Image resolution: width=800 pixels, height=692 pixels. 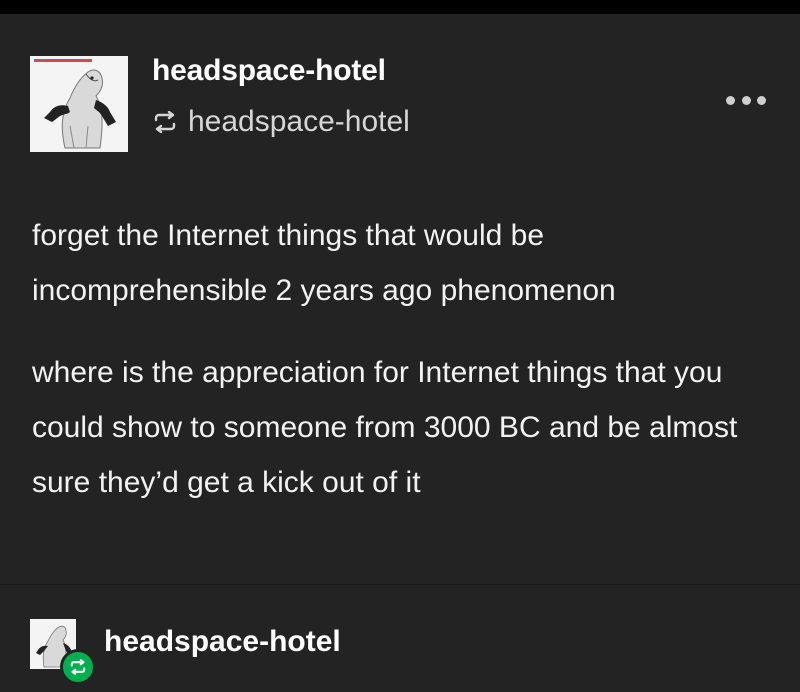 I want to click on reblog-source: headspace-hotel, so click(x=281, y=122).